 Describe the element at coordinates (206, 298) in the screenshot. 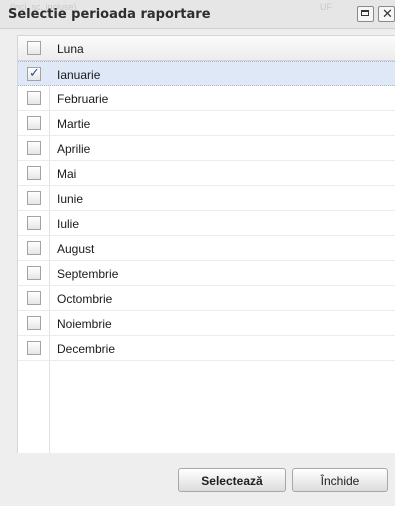

I see `table-row: Octombrie` at that location.